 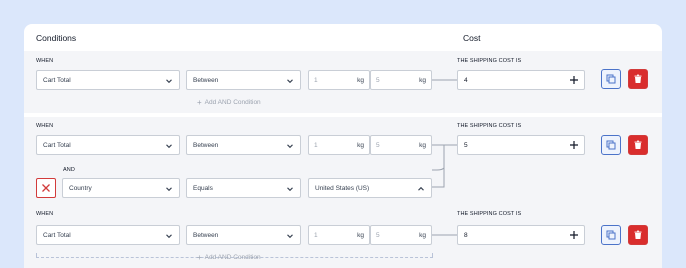 What do you see at coordinates (121, 188) in the screenshot?
I see `and-condition-field-select: Country` at bounding box center [121, 188].